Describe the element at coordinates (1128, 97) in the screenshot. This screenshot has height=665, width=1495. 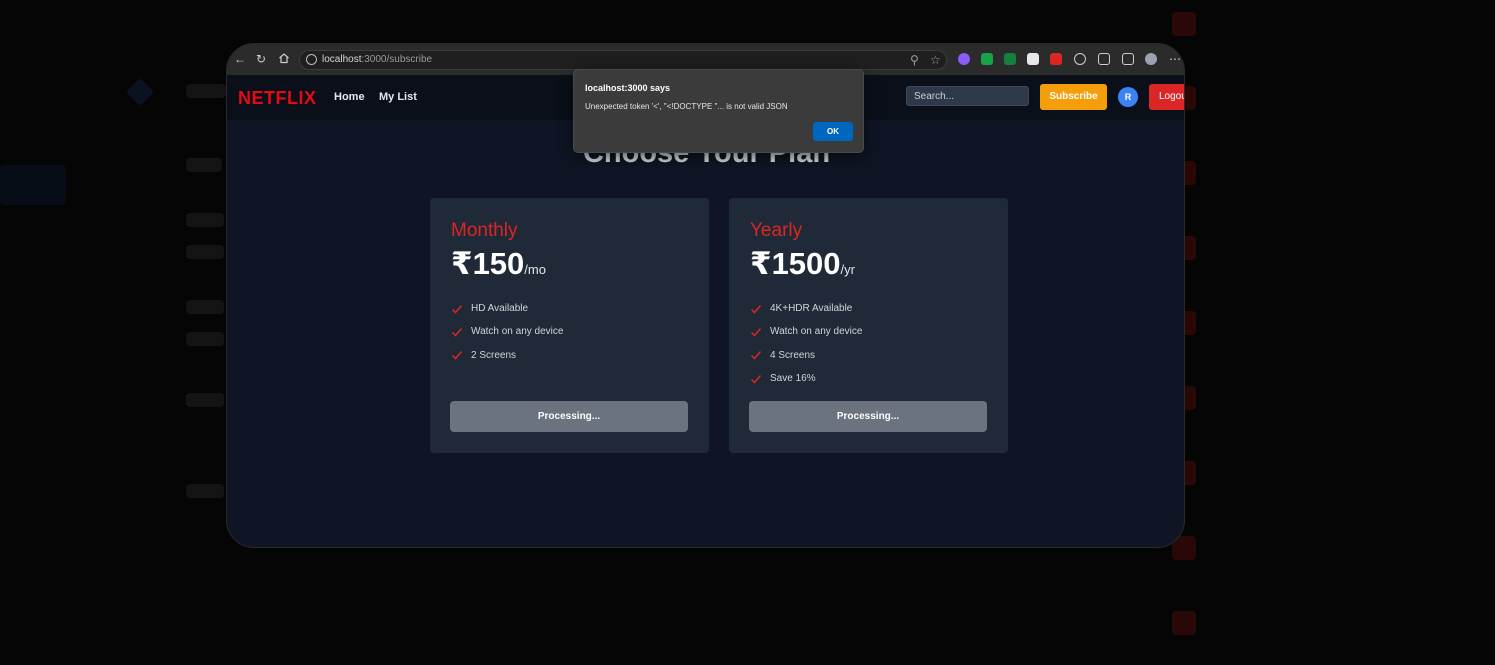
I see `user-avatar: R` at that location.